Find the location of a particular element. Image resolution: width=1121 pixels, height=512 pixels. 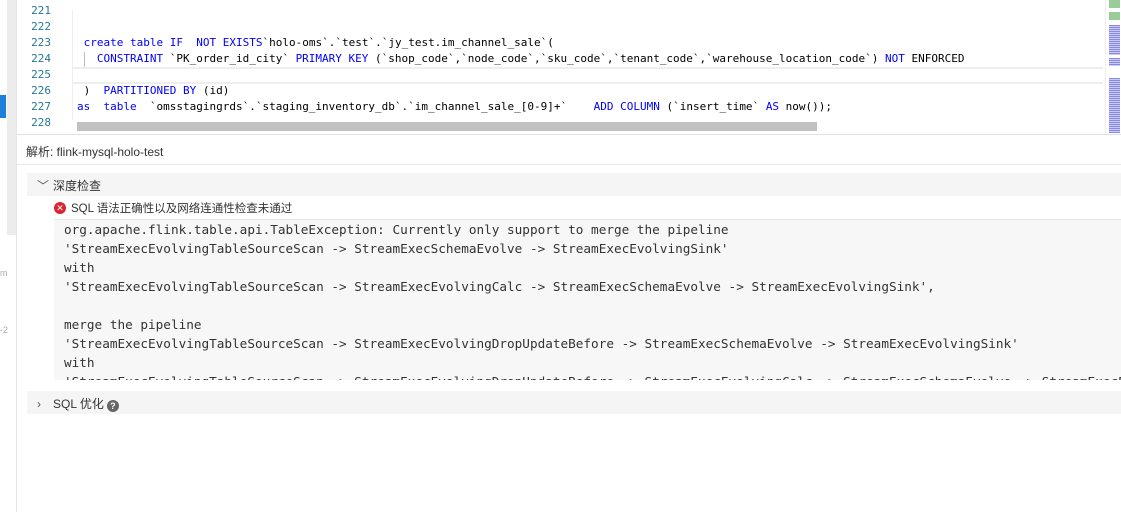

sidebar-fragment: m is located at coordinates (4, 273).